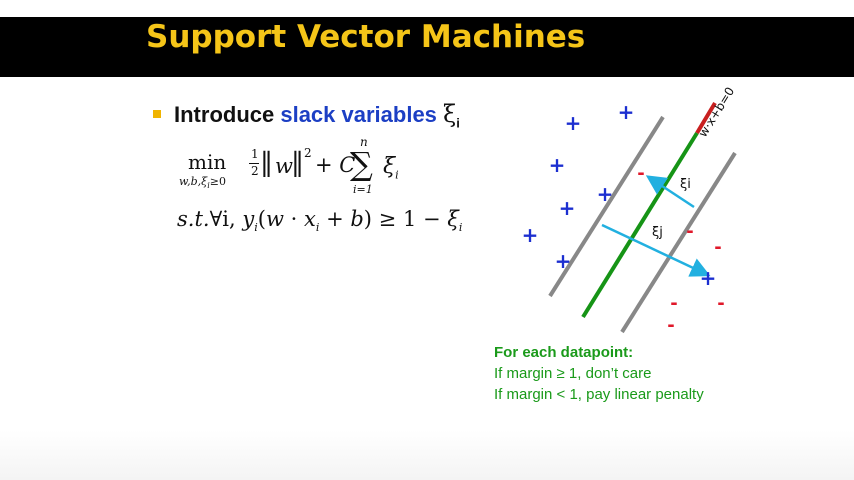 The height and width of the screenshot is (480, 854). I want to click on boundary-label: w·x+b=0, so click(717, 112).